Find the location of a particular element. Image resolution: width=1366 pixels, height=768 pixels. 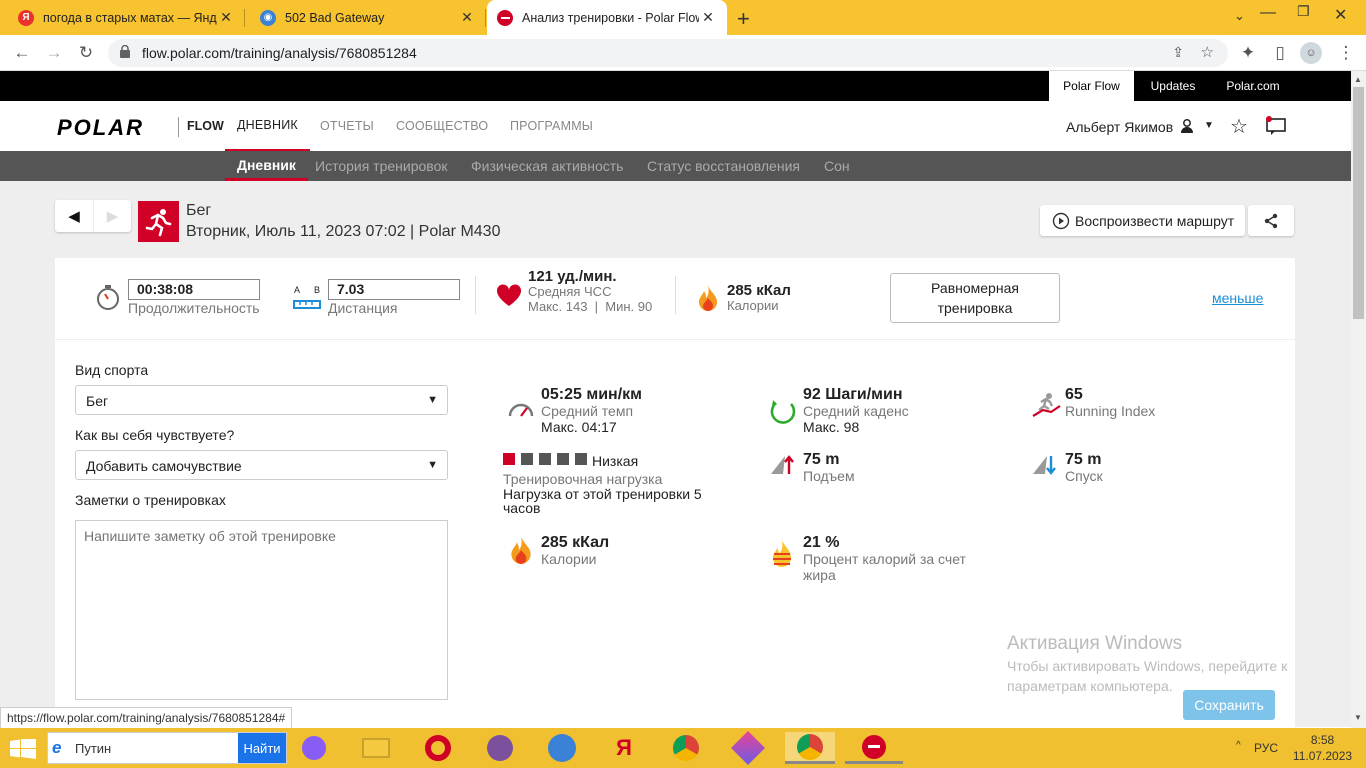

replay-route-button: Воспроизвести маршрут is located at coordinates (1142, 220).